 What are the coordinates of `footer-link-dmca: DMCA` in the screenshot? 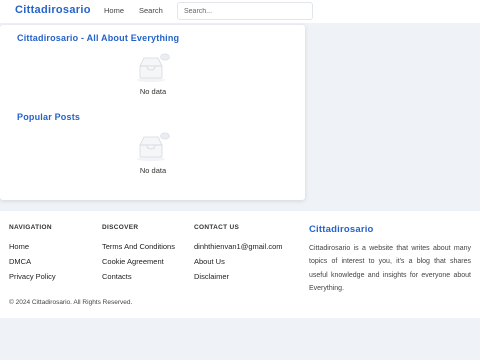 It's located at (32, 264).